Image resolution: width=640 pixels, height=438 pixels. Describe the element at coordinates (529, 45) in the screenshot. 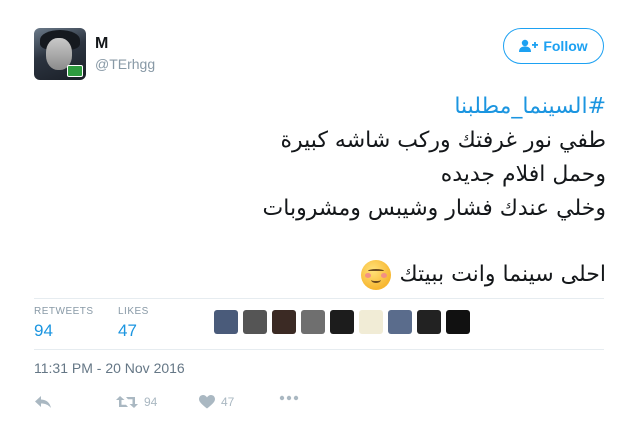

I see `add-user-icon` at that location.